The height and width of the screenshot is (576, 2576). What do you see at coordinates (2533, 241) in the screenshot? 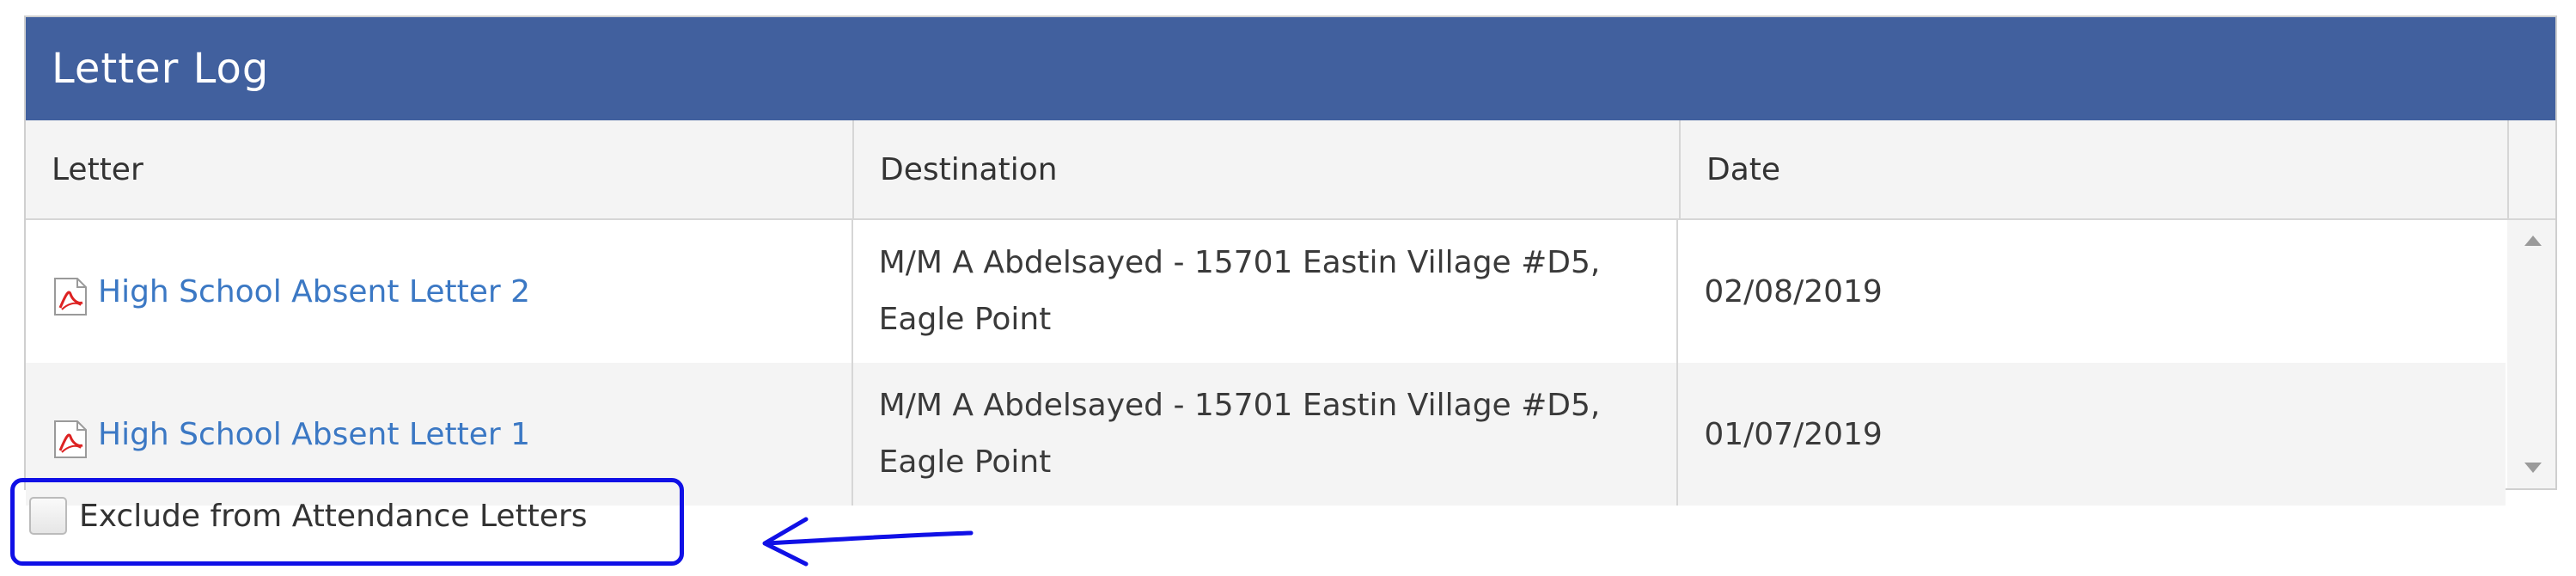
I see `scroll-up-icon` at bounding box center [2533, 241].